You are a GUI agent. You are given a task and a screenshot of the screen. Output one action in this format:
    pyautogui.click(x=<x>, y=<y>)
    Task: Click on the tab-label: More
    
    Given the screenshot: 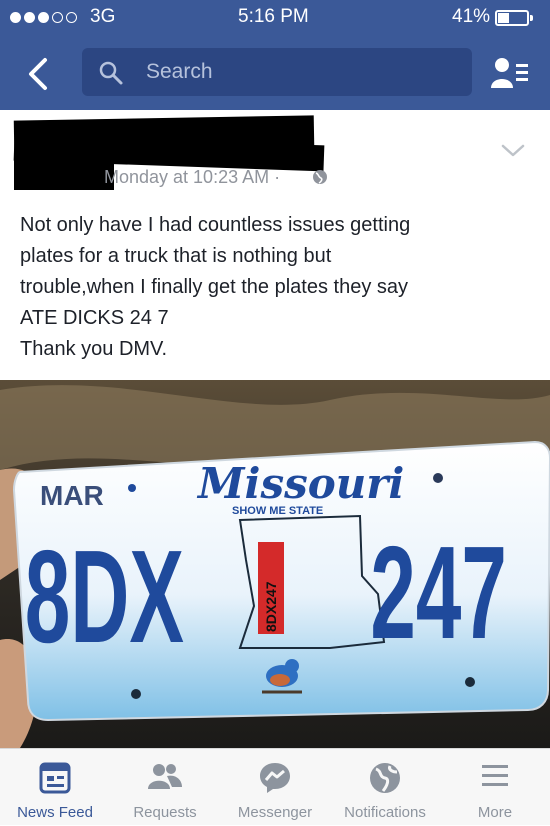 What is the action you would take?
    pyautogui.click(x=495, y=812)
    